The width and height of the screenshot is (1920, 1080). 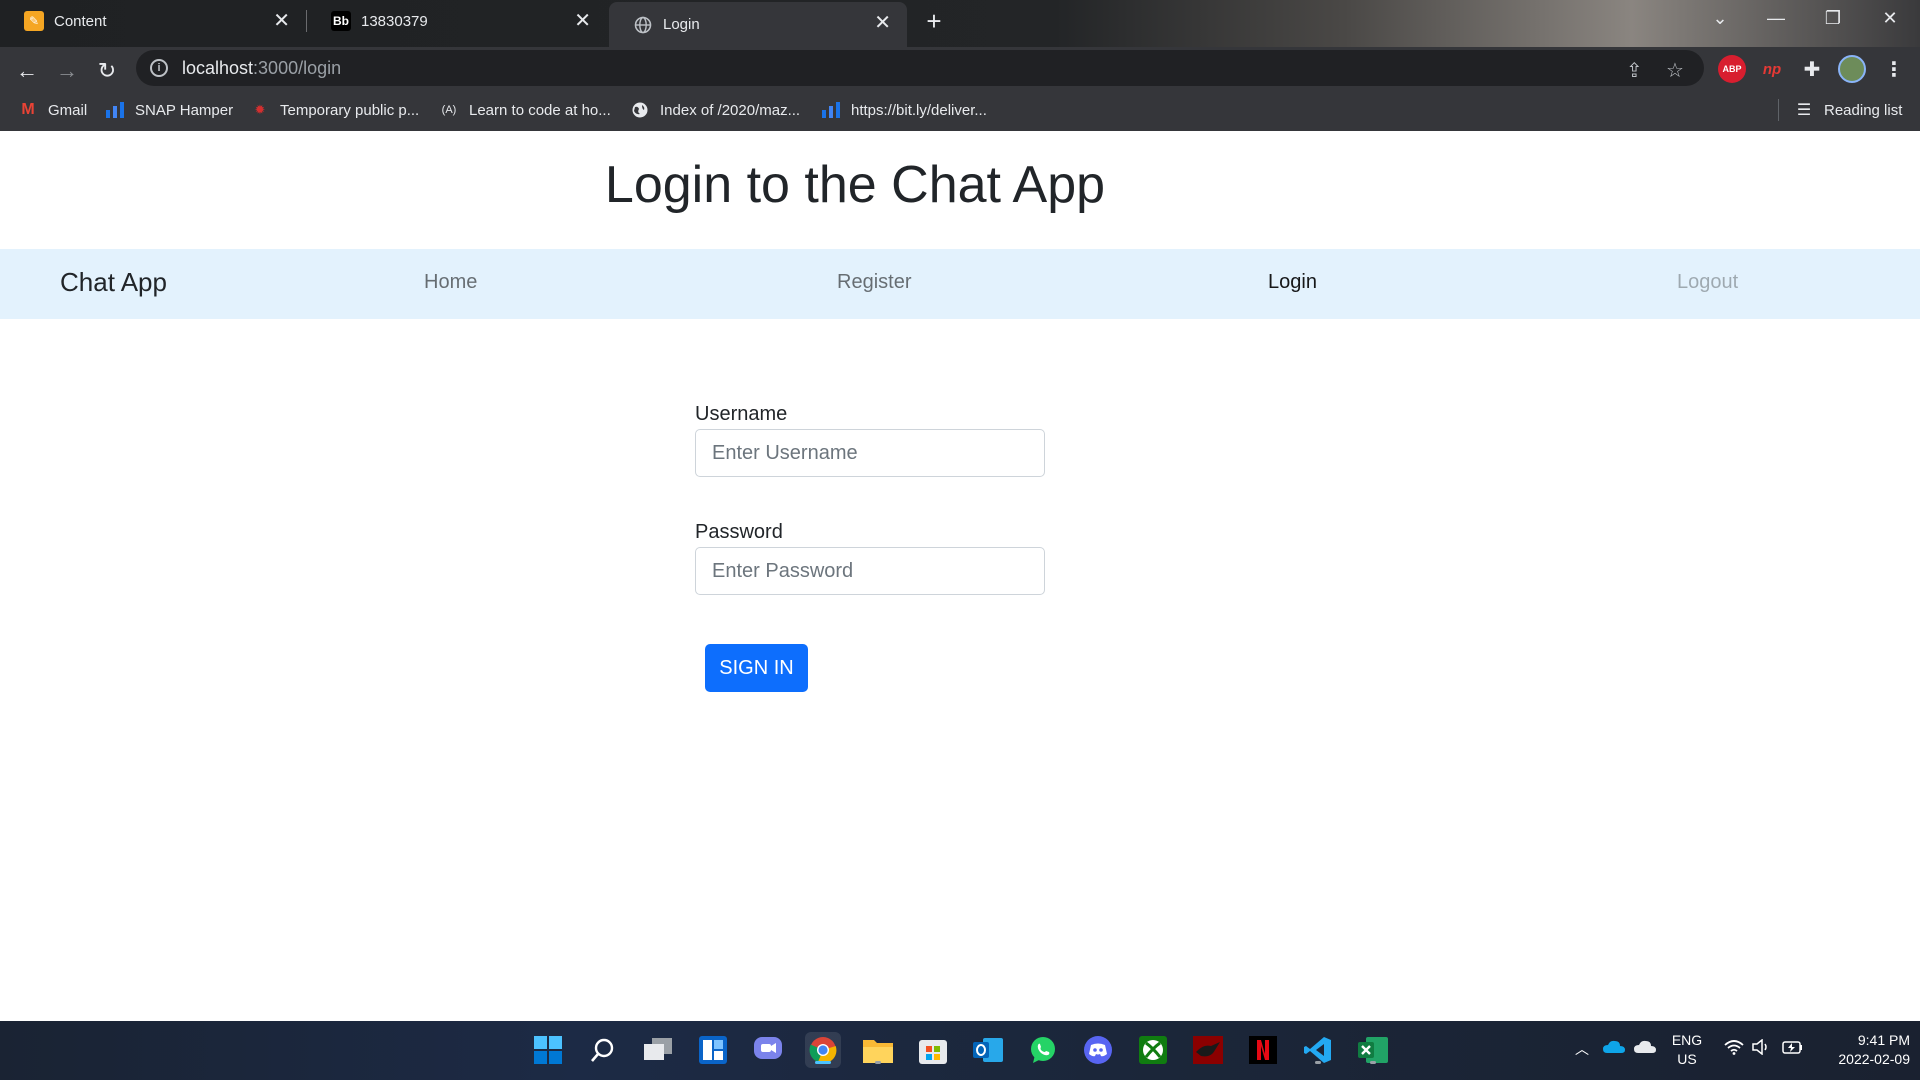 I want to click on window-close-icon: ✕, so click(x=1890, y=18).